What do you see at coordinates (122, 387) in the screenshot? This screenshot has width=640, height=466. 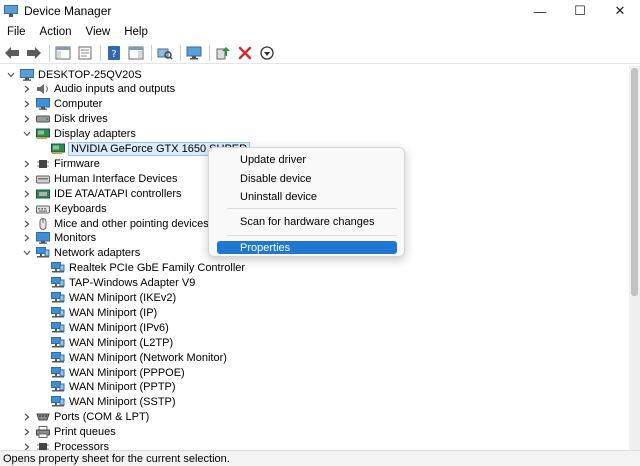 I see `tree-item-label: WAN Miniport (PPTP)` at bounding box center [122, 387].